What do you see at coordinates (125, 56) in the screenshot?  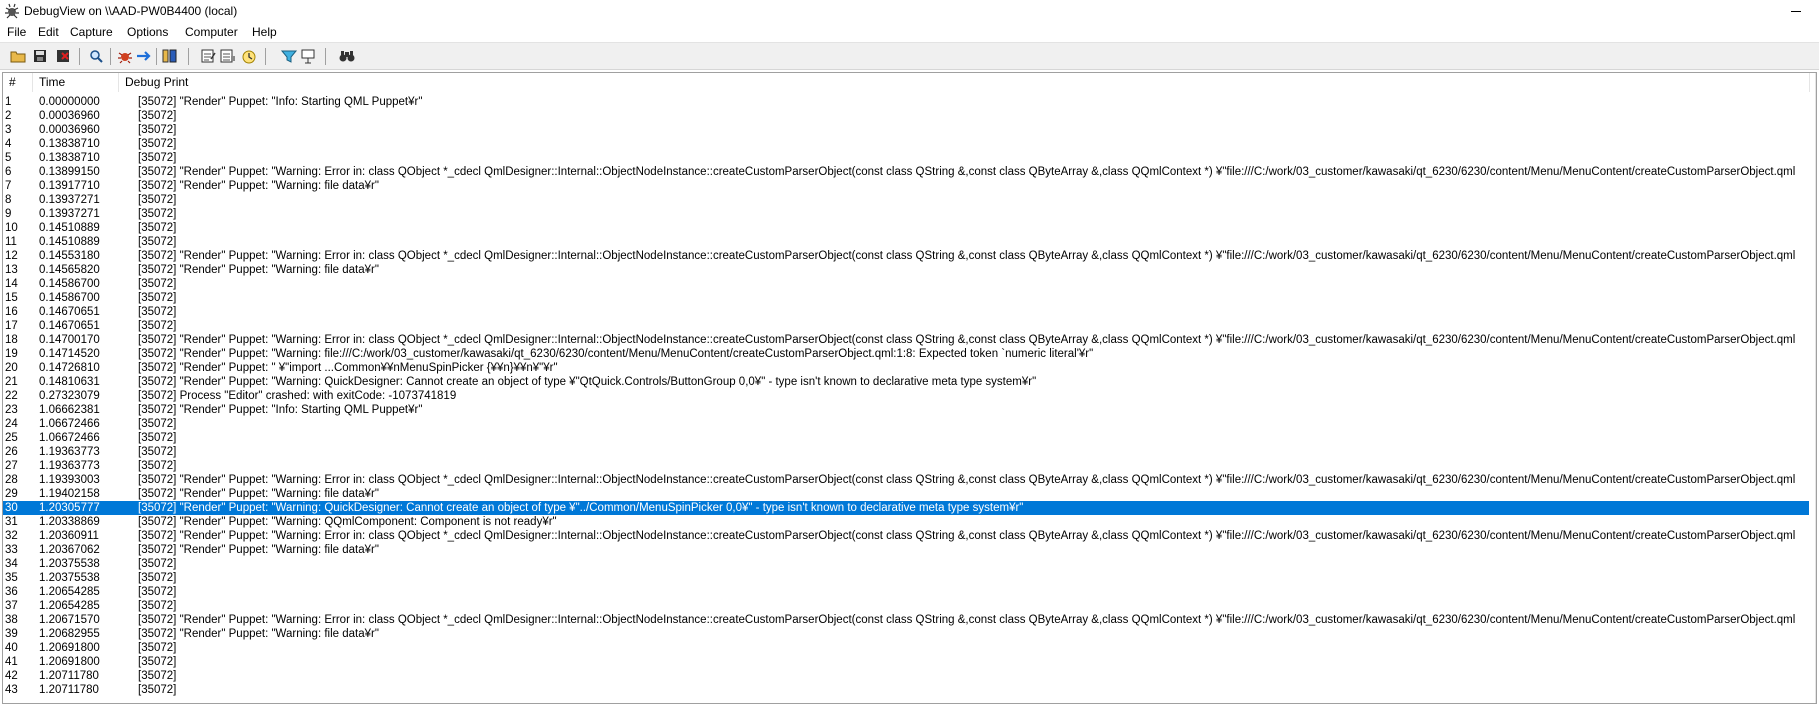 I see `capture-icon` at bounding box center [125, 56].